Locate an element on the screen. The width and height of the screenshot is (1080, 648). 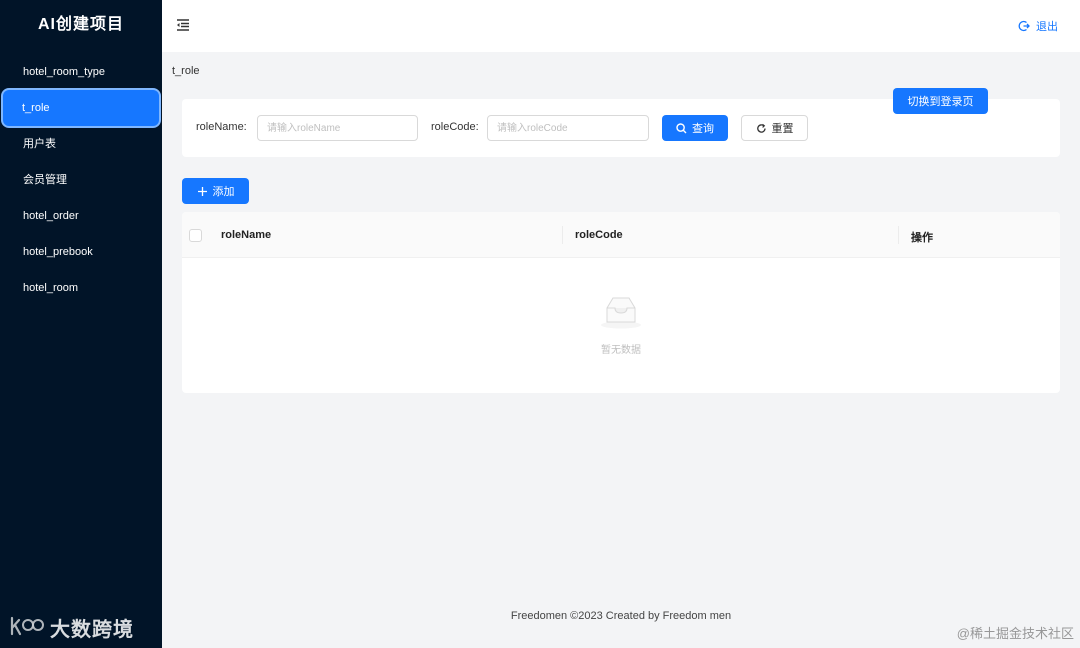
watermark-juejin: @稀土掘金技术社区 is located at coordinates (1015, 633).